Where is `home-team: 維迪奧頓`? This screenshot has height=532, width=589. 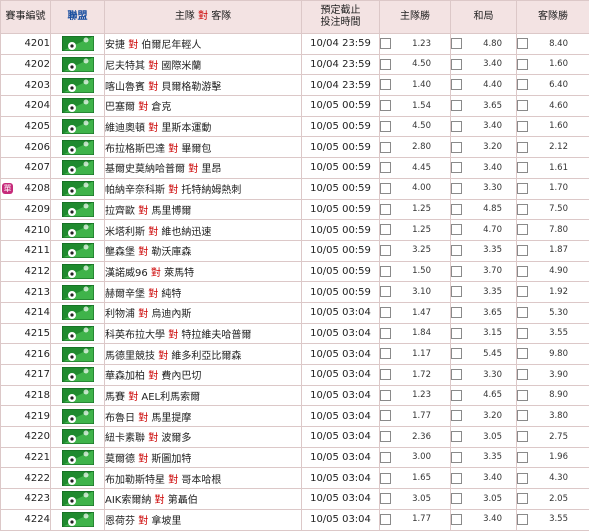
home-team: 維迪奧頓 is located at coordinates (126, 128).